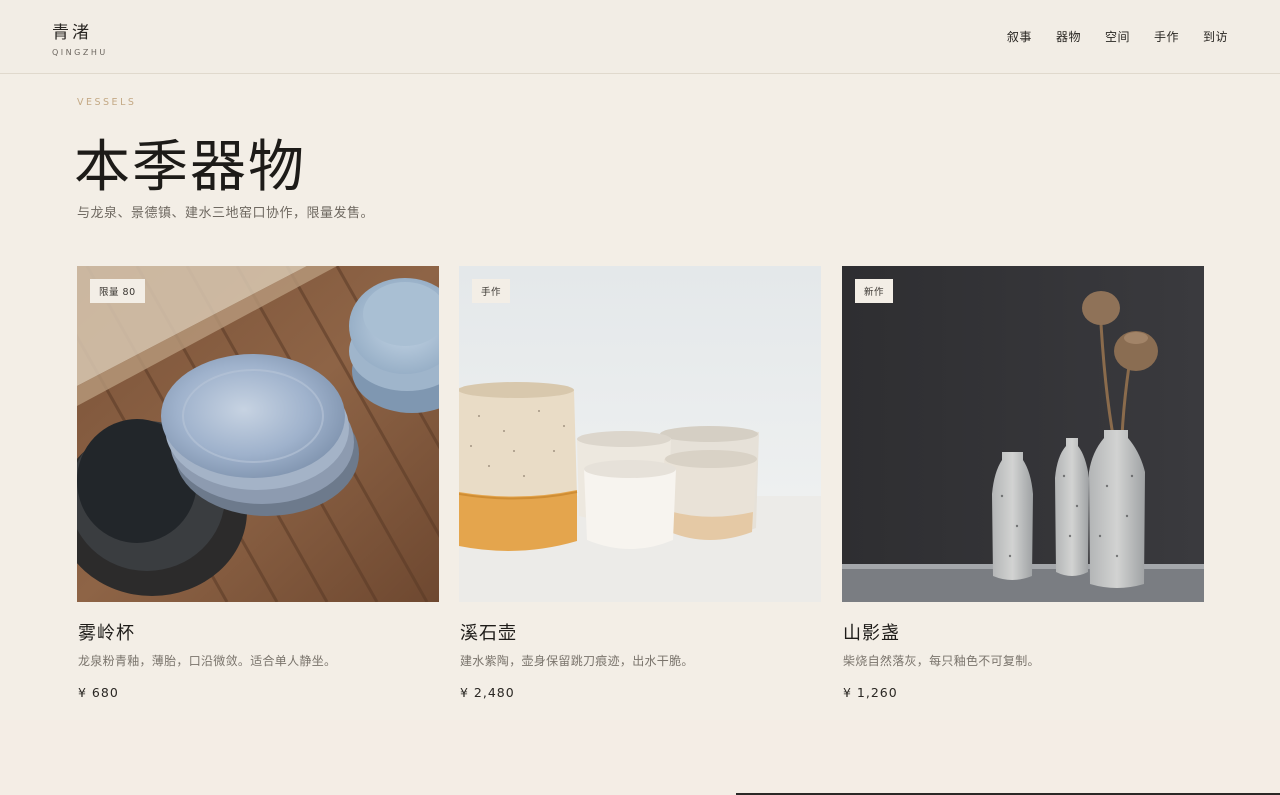 This screenshot has height=795, width=1280. Describe the element at coordinates (1215, 36) in the screenshot. I see `nav-item-visit: 到访` at that location.